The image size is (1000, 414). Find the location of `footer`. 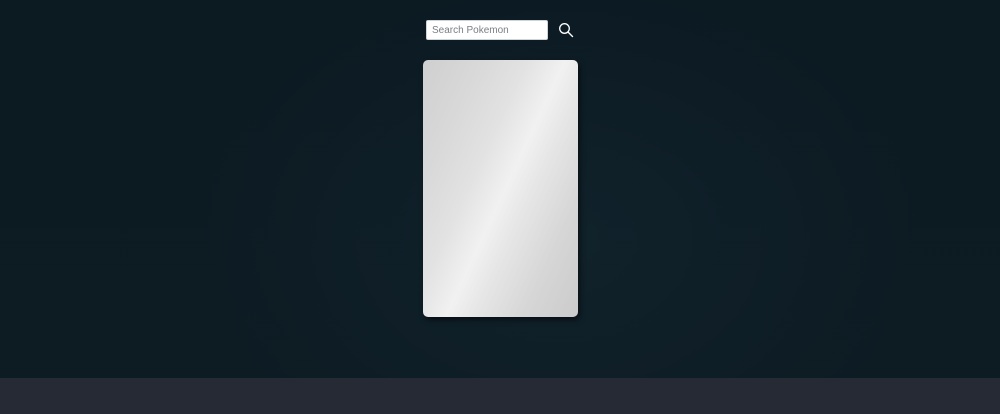

footer is located at coordinates (500, 396).